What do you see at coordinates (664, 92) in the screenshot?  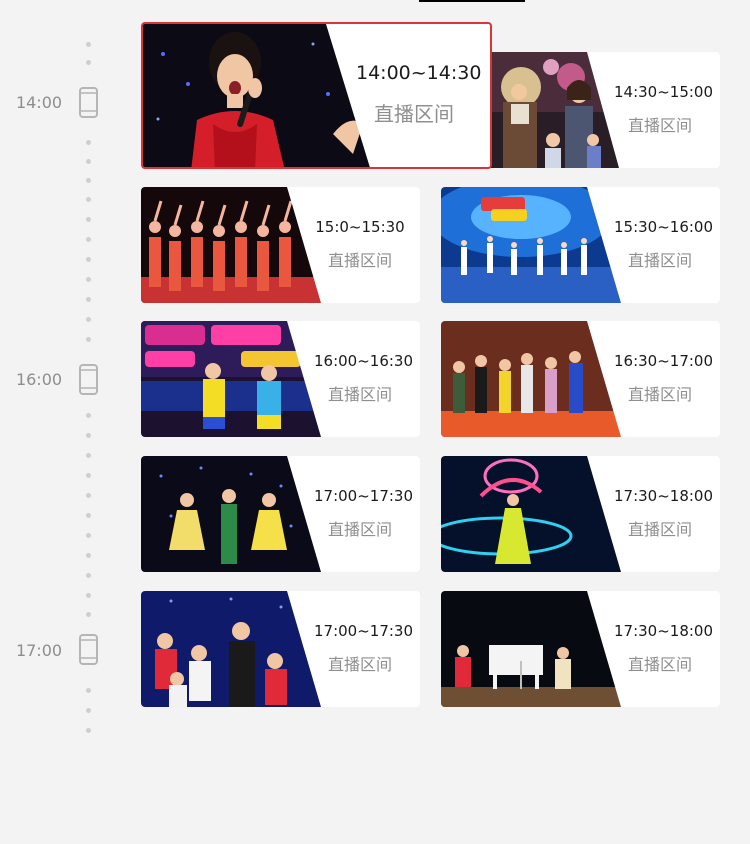 I see `time-range: 14:30~15:00` at bounding box center [664, 92].